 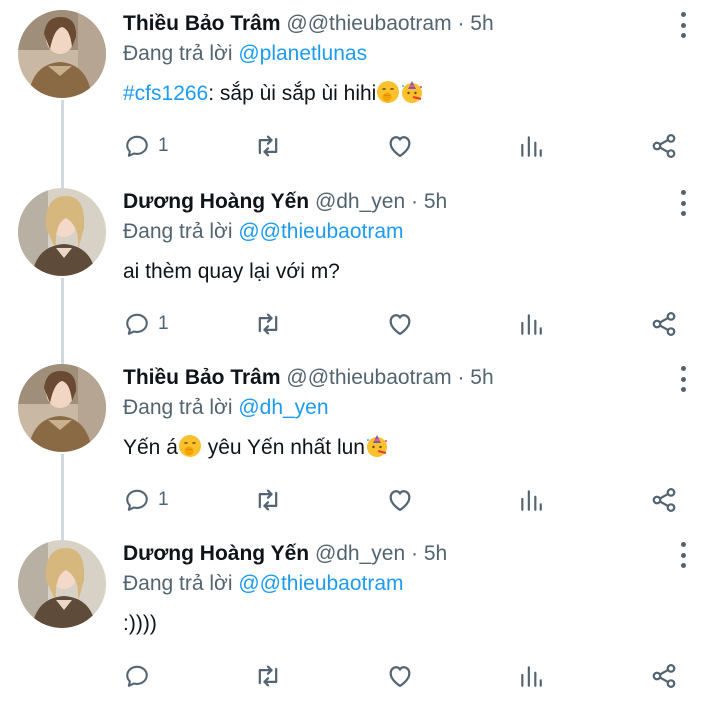 I want to click on replying-to: Đang trả lời @planetlunas, so click(x=245, y=54).